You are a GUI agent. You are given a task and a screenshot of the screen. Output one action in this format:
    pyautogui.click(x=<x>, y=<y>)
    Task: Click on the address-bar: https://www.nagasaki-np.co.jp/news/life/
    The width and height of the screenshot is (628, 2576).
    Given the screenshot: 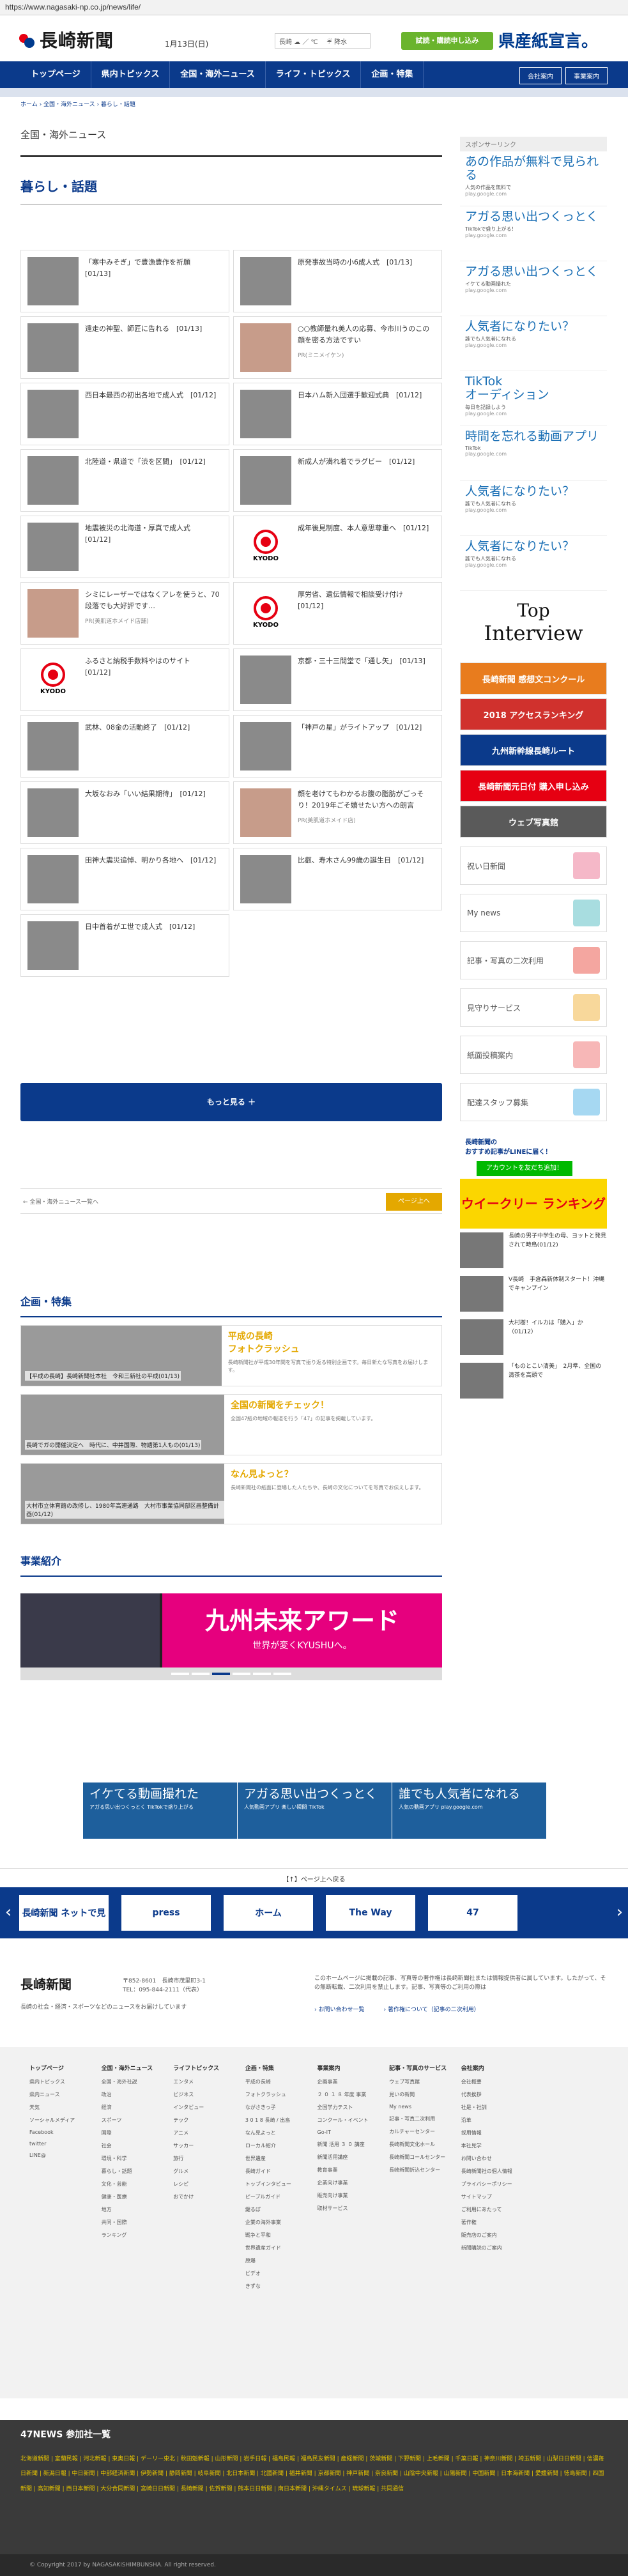 What is the action you would take?
    pyautogui.click(x=314, y=7)
    